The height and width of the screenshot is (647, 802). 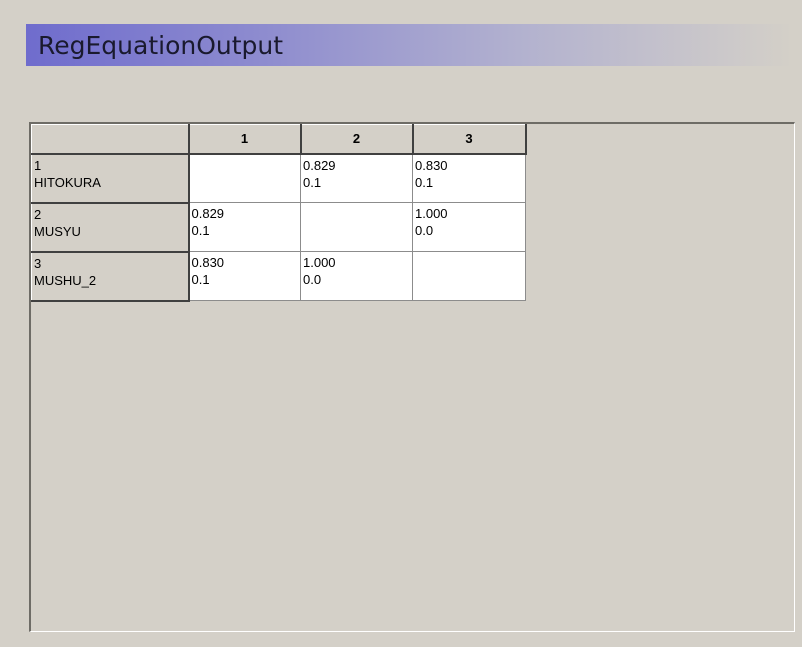 What do you see at coordinates (67, 182) in the screenshot?
I see `row-name: HITOKURA` at bounding box center [67, 182].